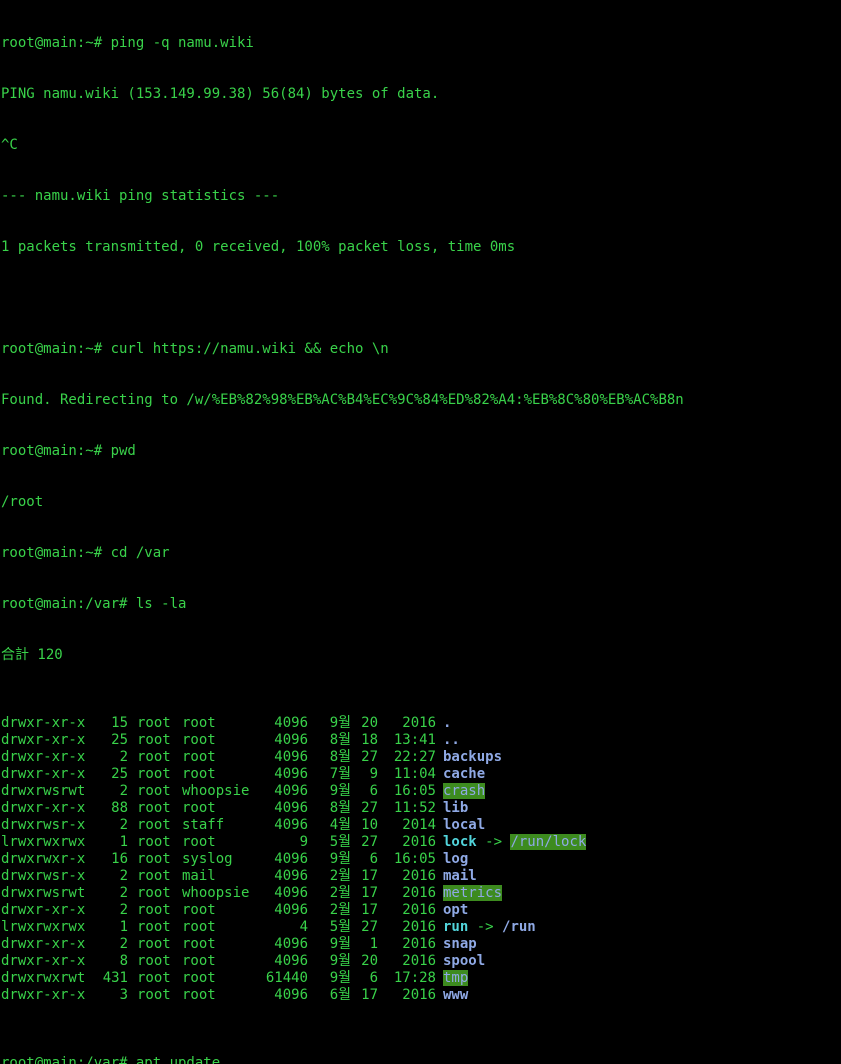 Image resolution: width=841 pixels, height=1064 pixels. What do you see at coordinates (340, 842) in the screenshot?
I see `listing-month: 5월` at bounding box center [340, 842].